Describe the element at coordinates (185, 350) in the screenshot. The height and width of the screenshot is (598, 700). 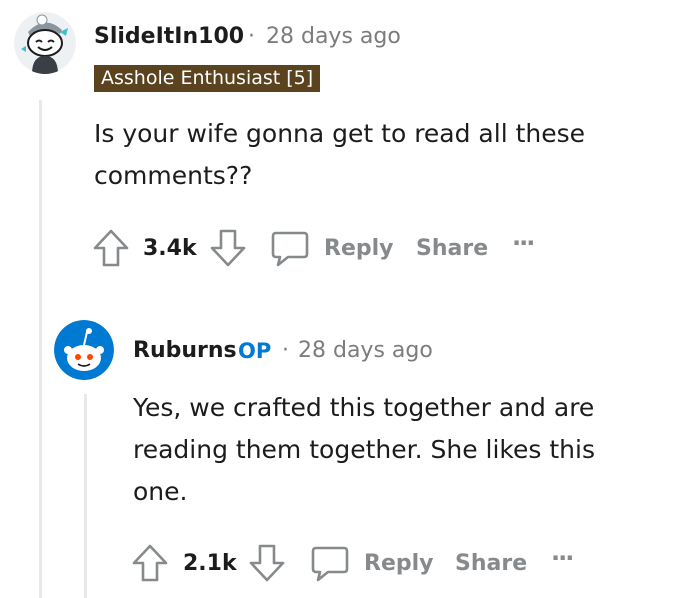
I see `username: Ruburns` at that location.